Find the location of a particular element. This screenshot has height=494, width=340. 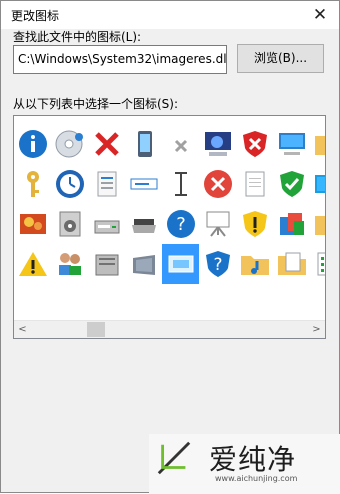

scroll-right-icon: > is located at coordinates (316, 329).